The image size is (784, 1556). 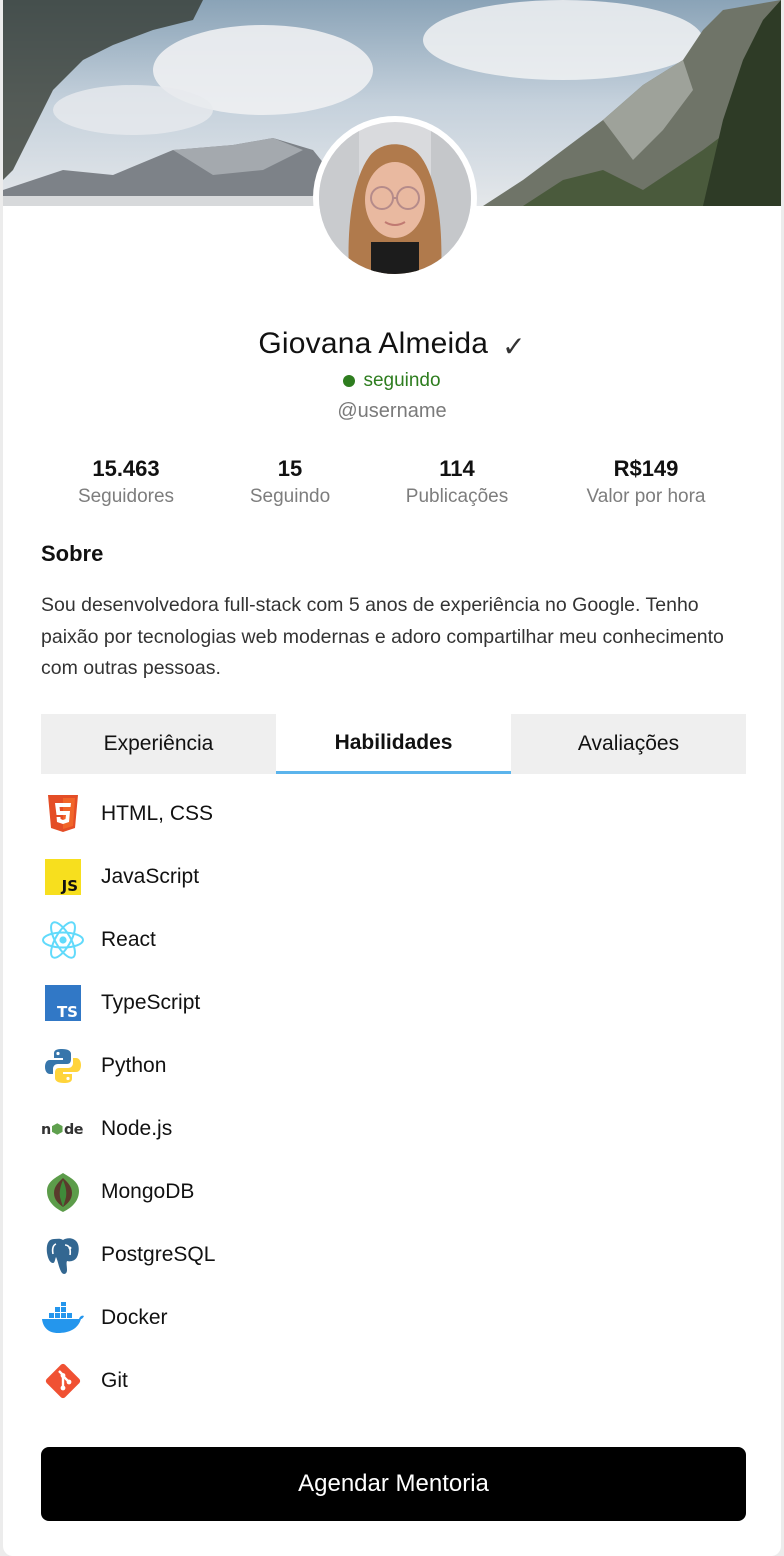 I want to click on docker-icon, so click(x=63, y=1318).